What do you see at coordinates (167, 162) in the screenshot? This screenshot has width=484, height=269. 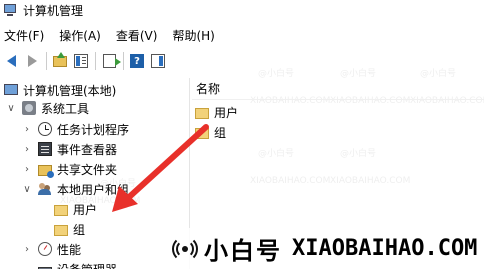 I see `arrow-shaft` at bounding box center [167, 162].